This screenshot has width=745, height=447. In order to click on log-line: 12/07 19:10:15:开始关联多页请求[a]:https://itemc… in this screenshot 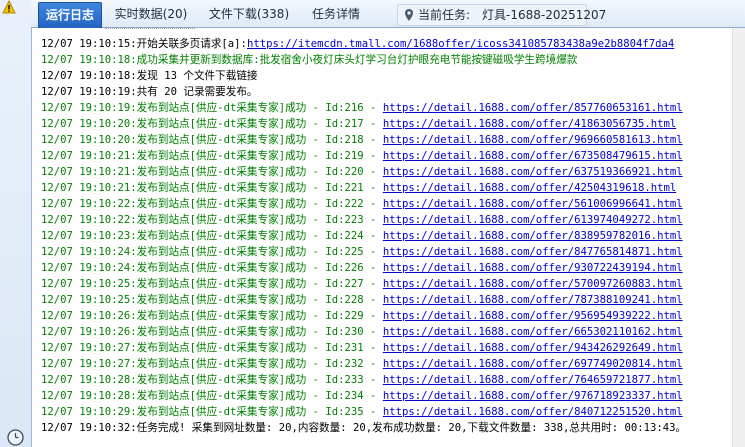, I will do `click(357, 44)`.